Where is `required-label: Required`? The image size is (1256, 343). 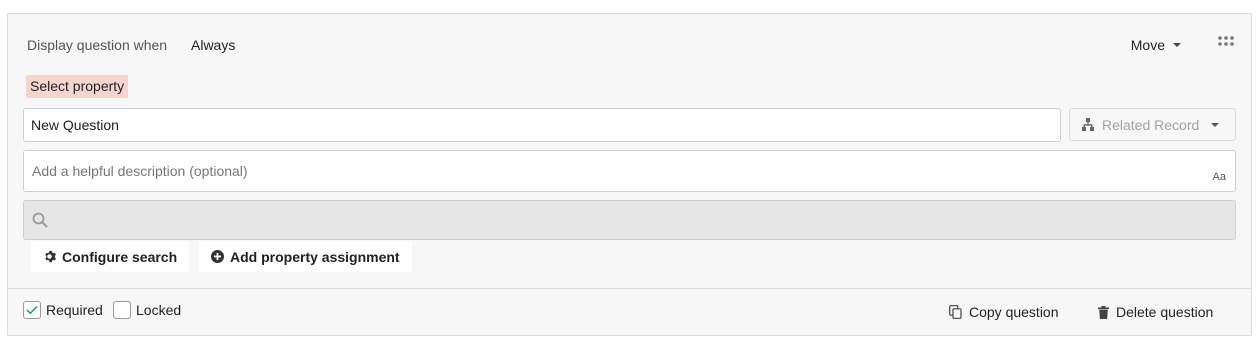
required-label: Required is located at coordinates (74, 310).